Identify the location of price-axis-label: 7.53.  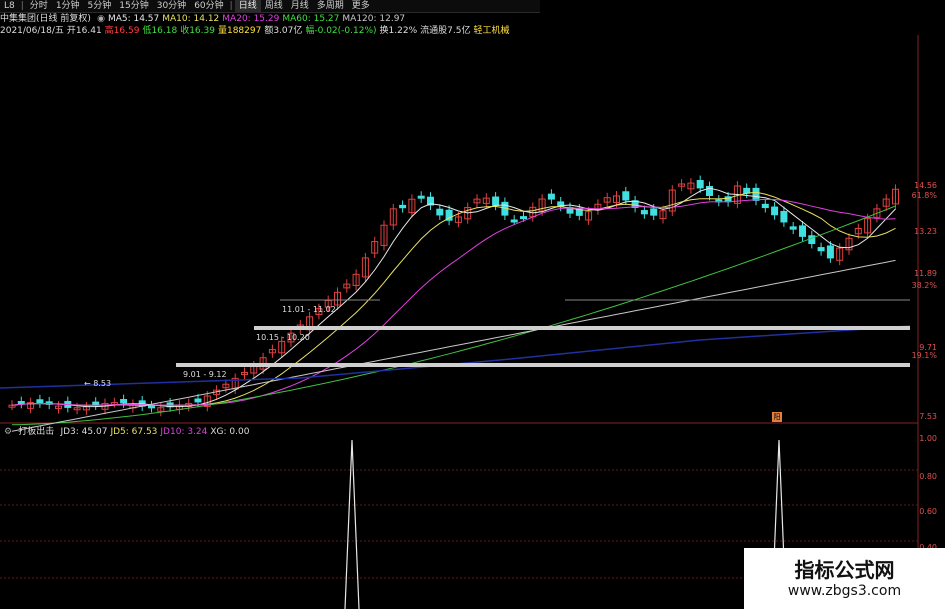
(928, 416).